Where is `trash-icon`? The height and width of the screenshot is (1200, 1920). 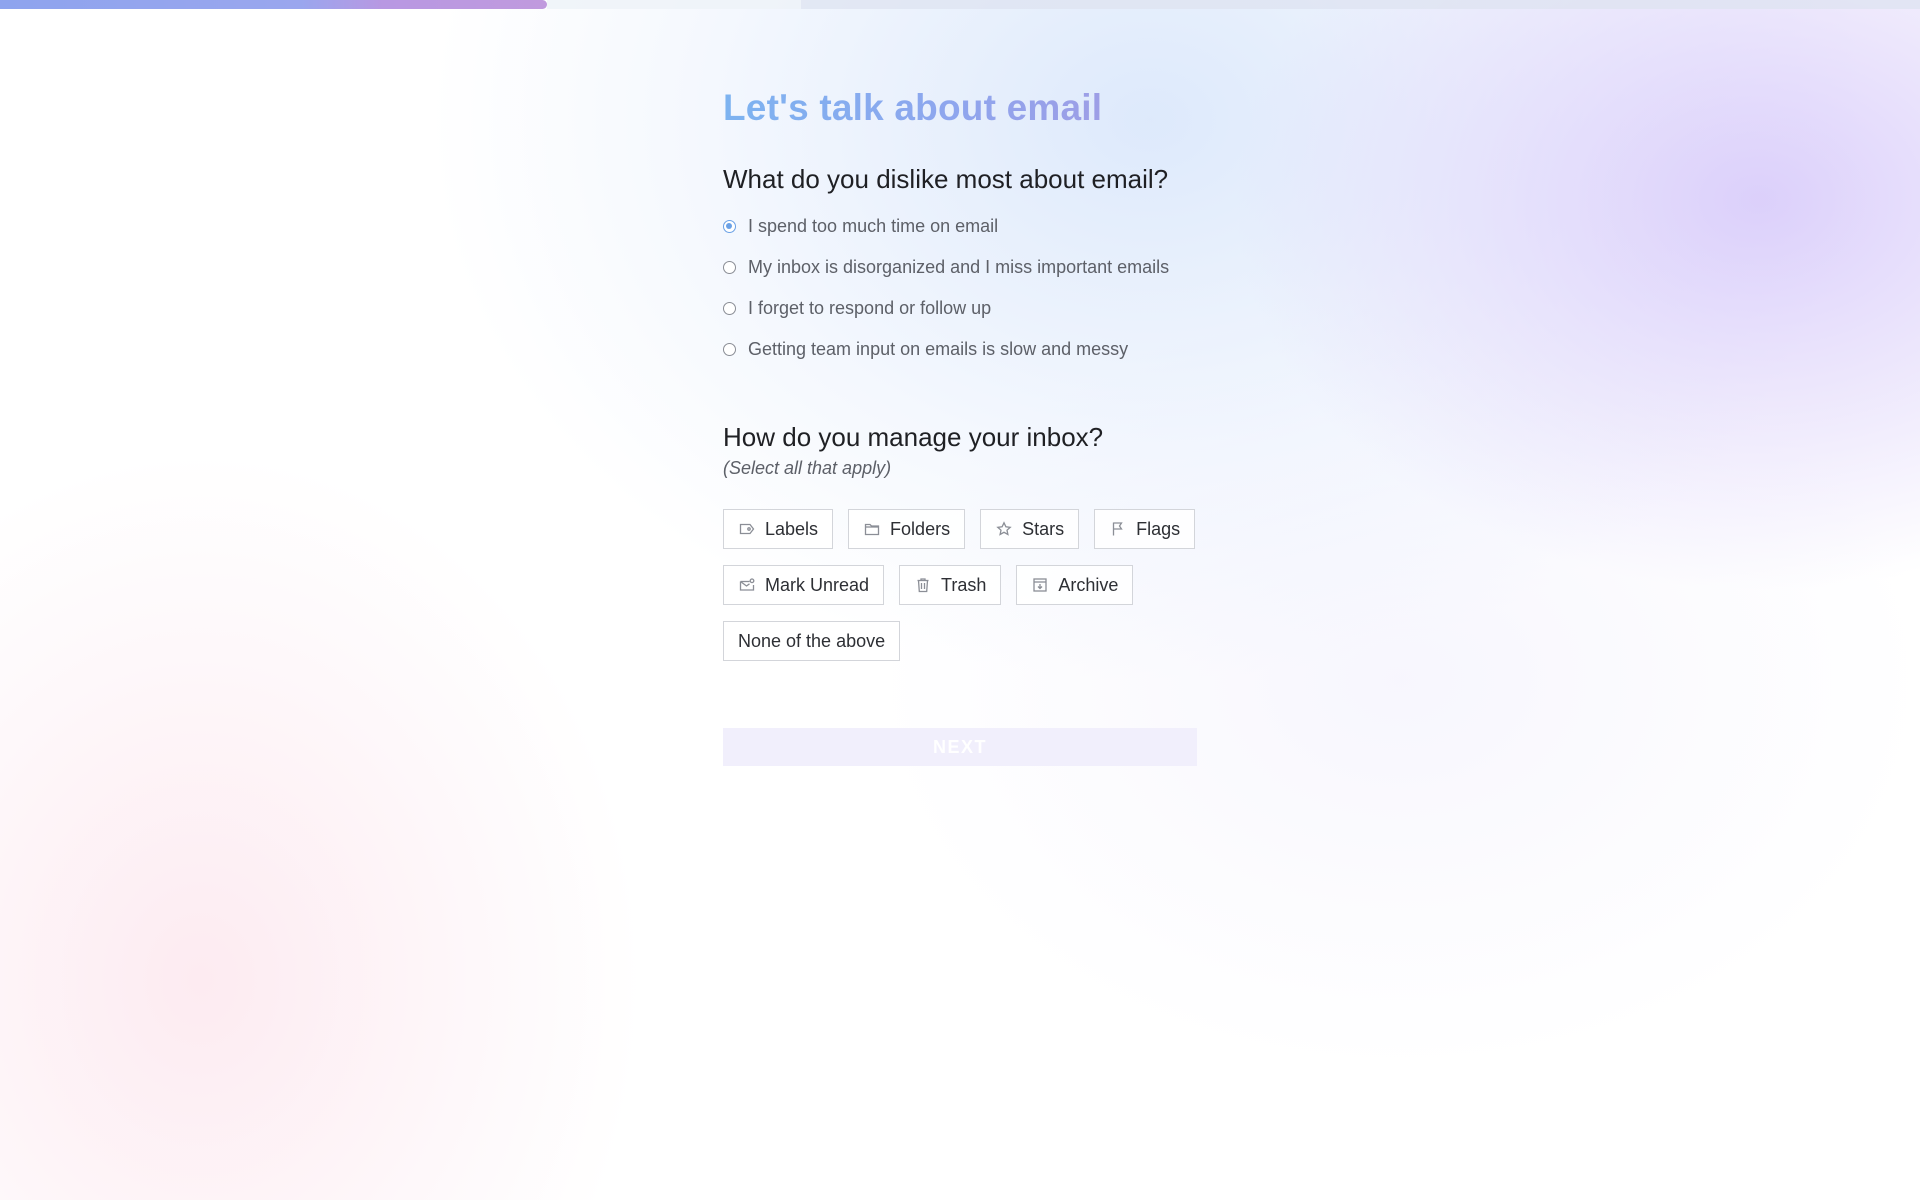 trash-icon is located at coordinates (923, 585).